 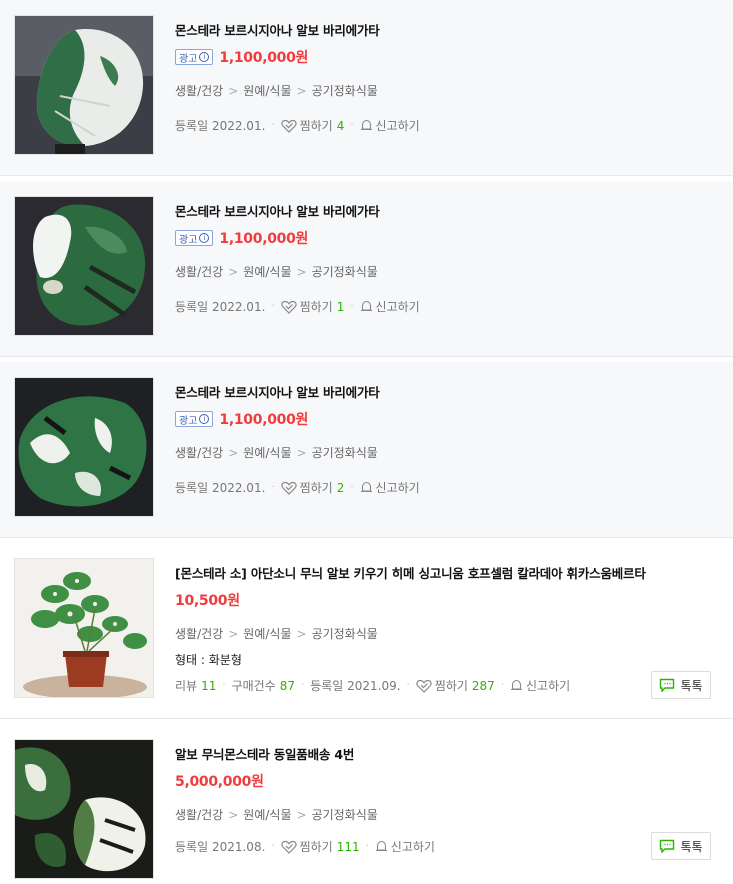 I want to click on purchase-count: 87, so click(x=287, y=685).